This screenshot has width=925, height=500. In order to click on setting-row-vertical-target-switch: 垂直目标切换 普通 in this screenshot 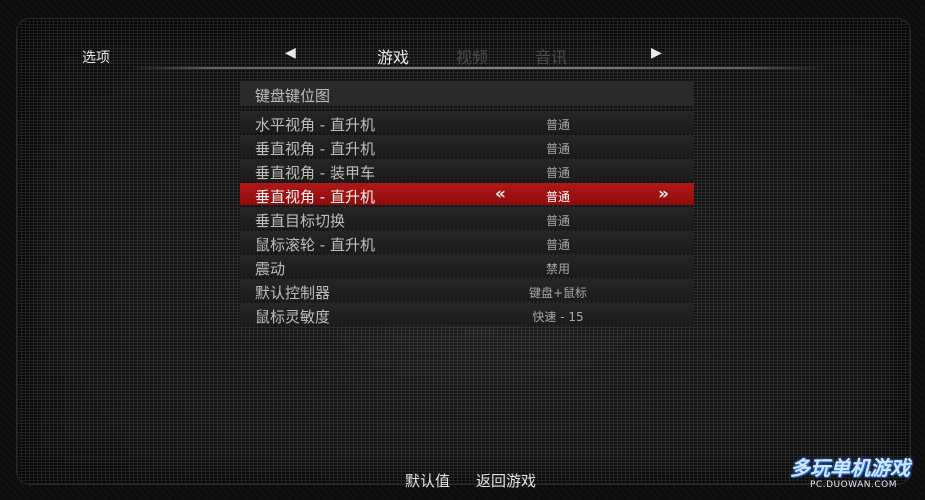, I will do `click(467, 218)`.